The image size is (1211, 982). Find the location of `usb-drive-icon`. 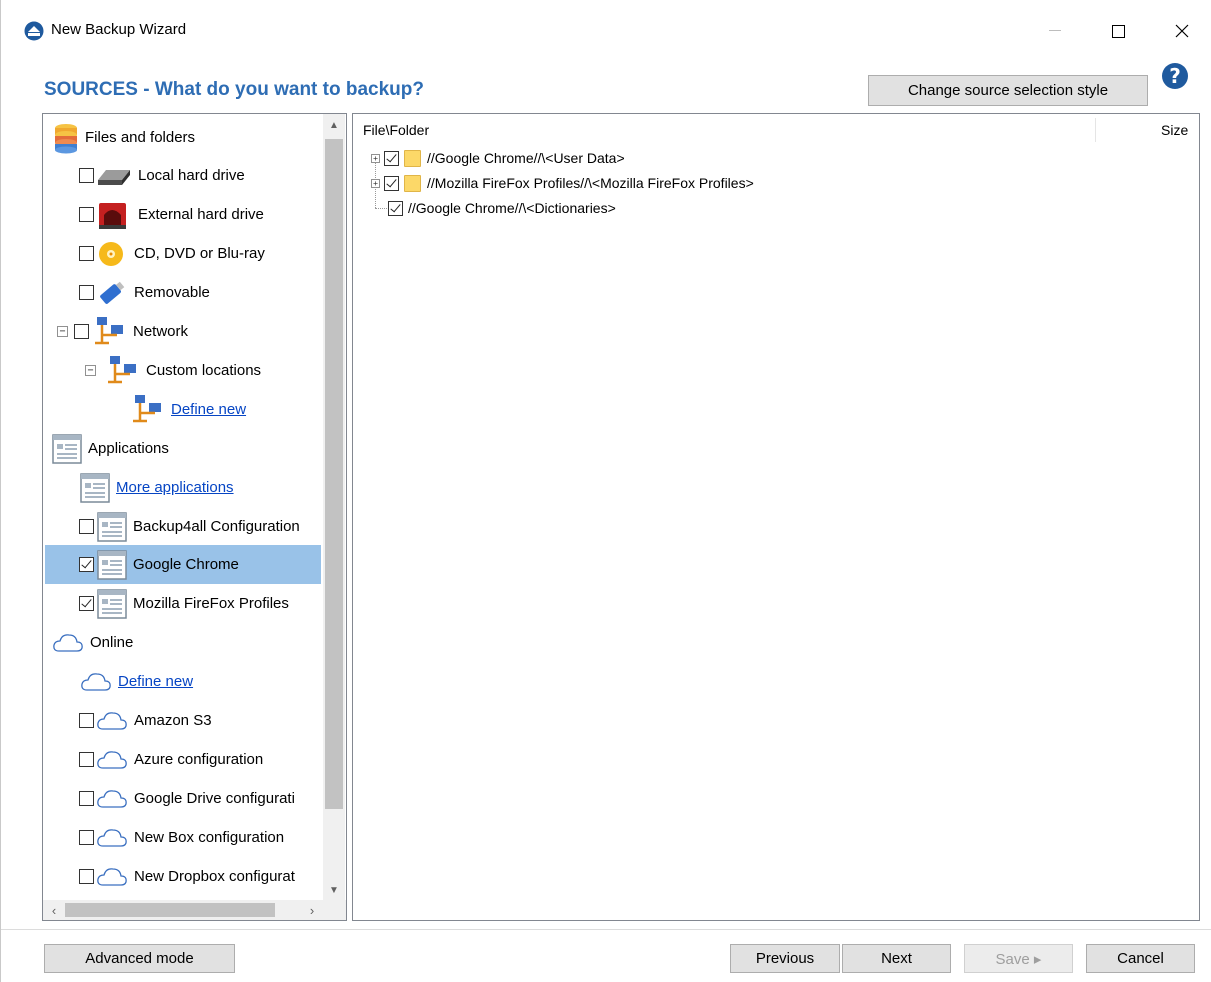

usb-drive-icon is located at coordinates (111, 293).